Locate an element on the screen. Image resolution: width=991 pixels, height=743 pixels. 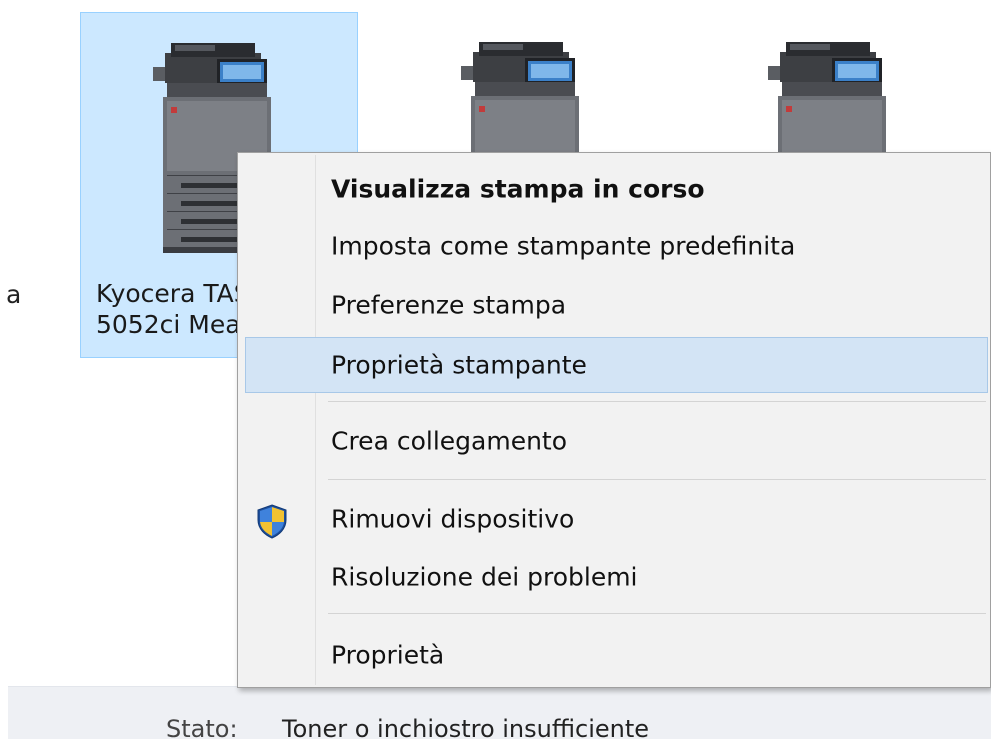
status-value: Toner o inchiostro insufficiente is located at coordinates (466, 729).